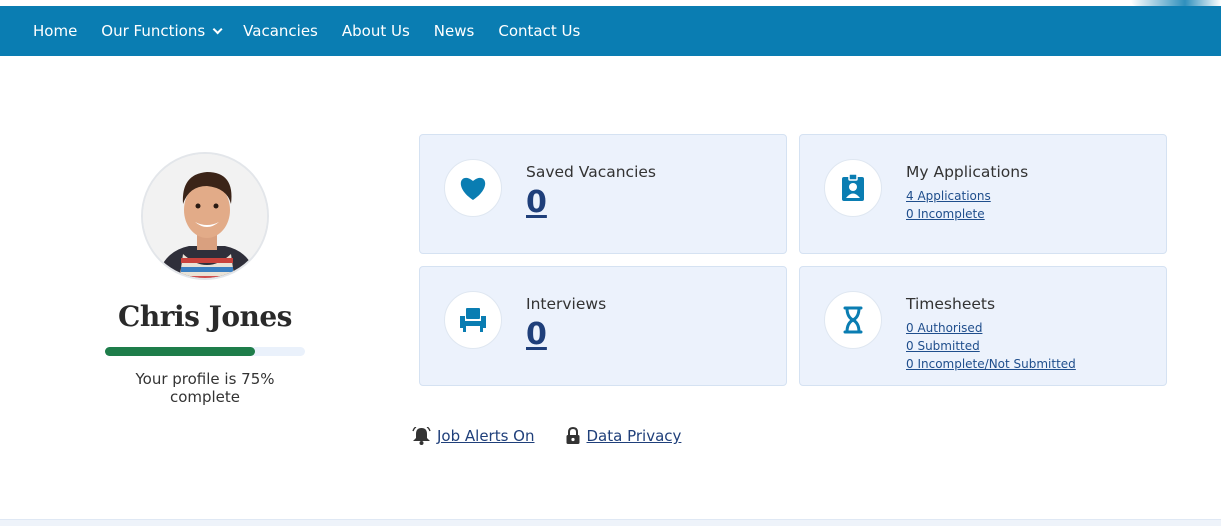  What do you see at coordinates (55, 31) in the screenshot?
I see `nav-home: Home` at bounding box center [55, 31].